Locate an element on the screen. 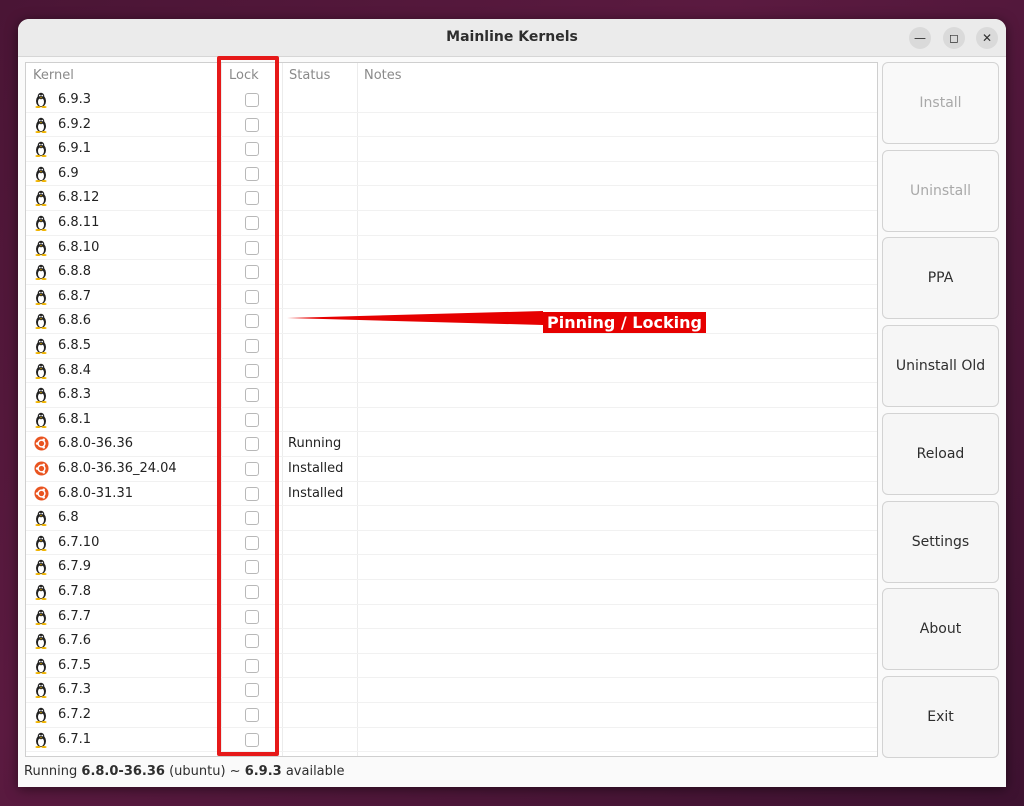  uninstall-button: Uninstall is located at coordinates (940, 190).